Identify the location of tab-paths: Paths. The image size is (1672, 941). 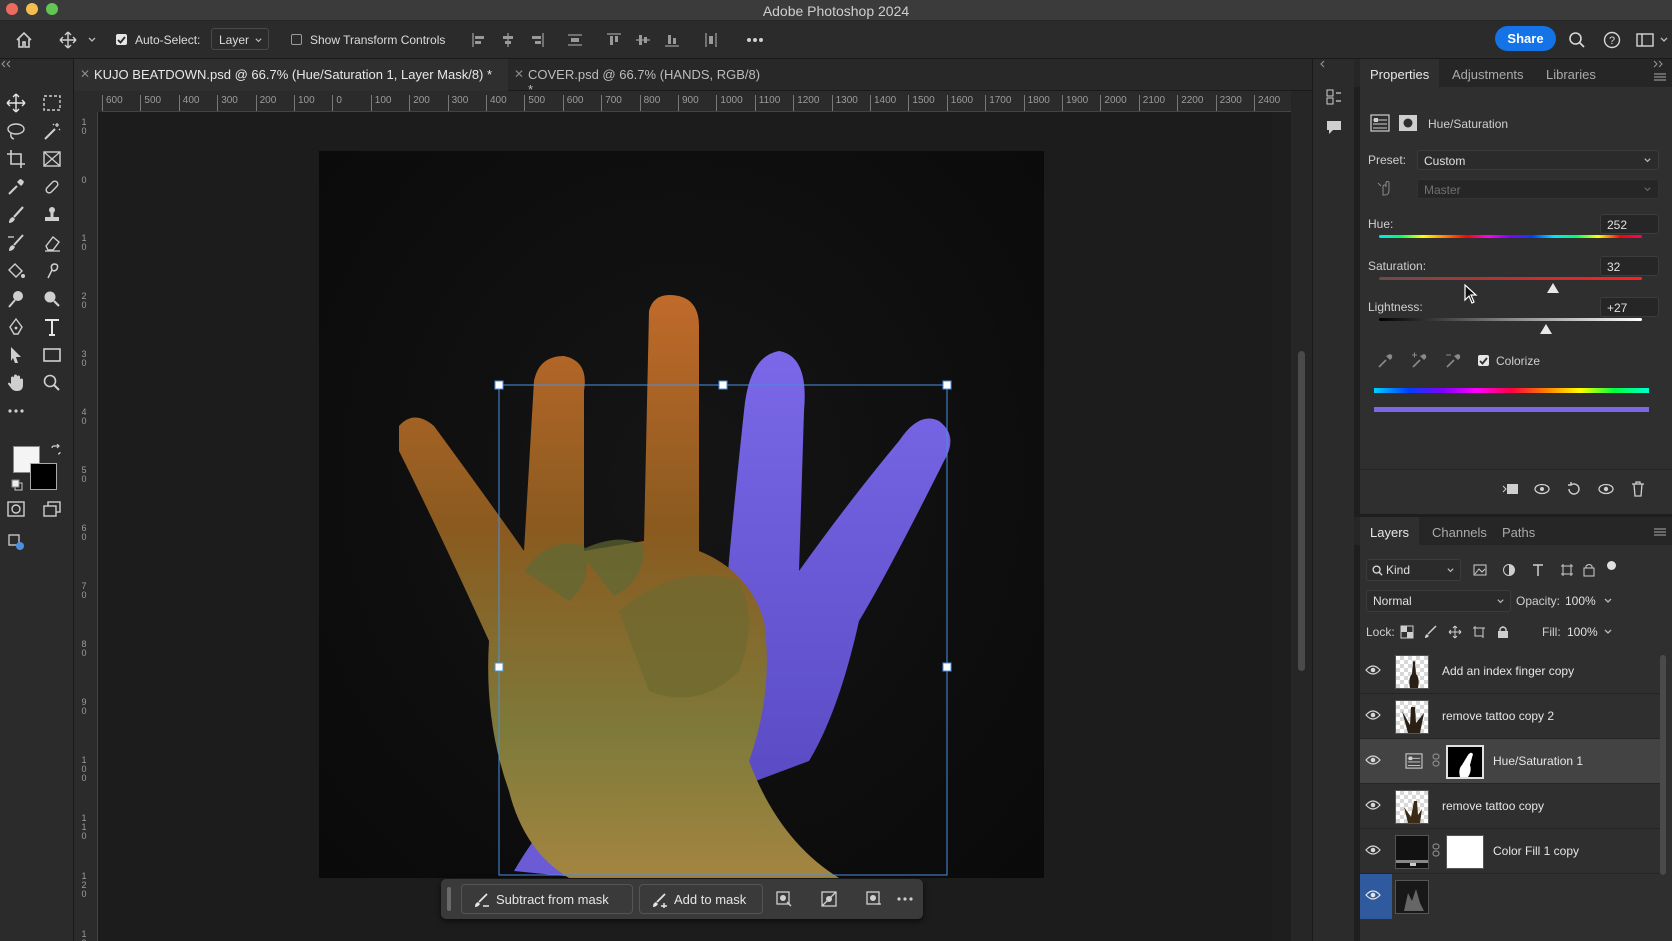
(1518, 531).